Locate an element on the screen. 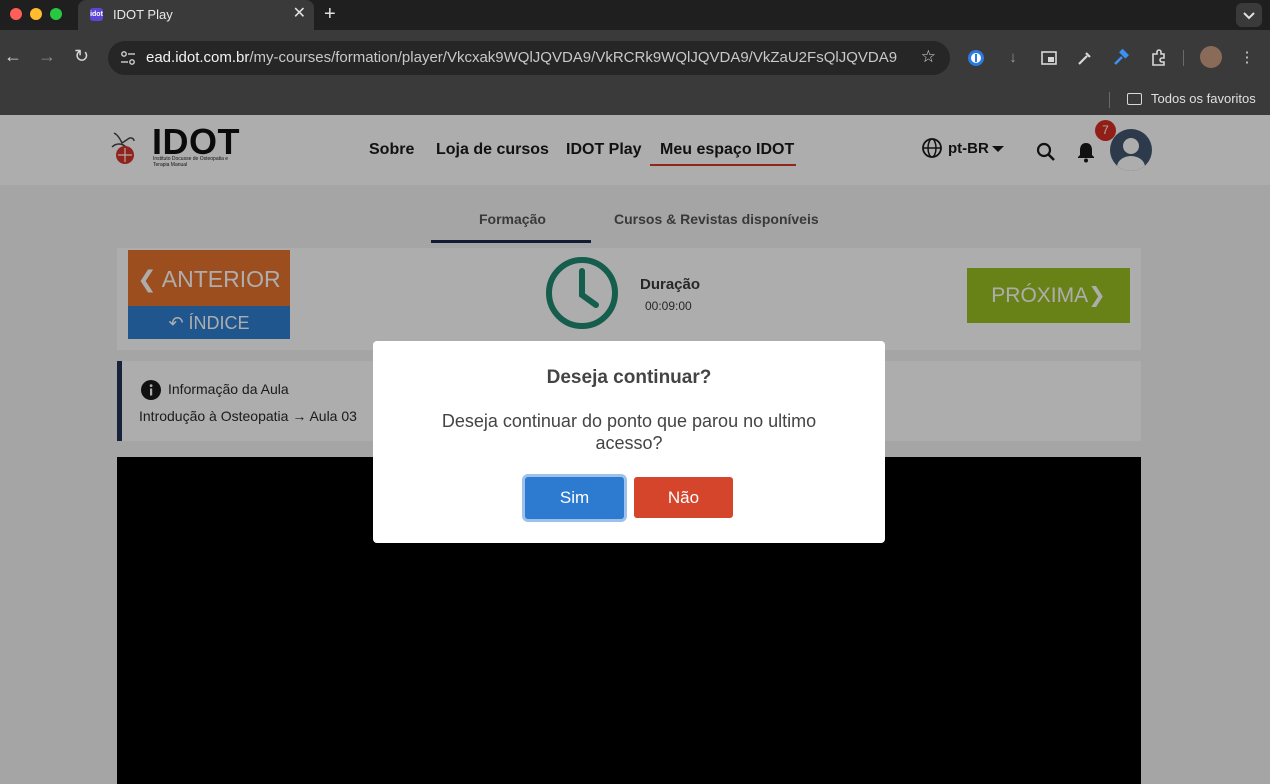  nao-button: Não is located at coordinates (683, 497).